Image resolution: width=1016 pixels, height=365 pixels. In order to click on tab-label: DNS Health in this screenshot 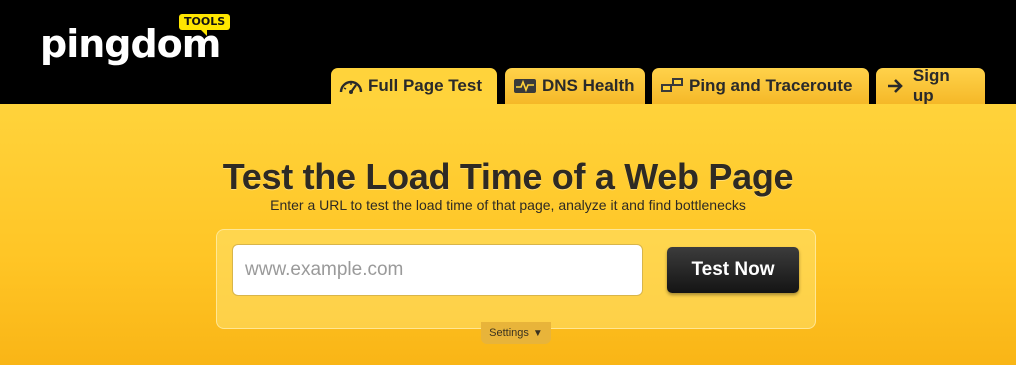, I will do `click(588, 85)`.